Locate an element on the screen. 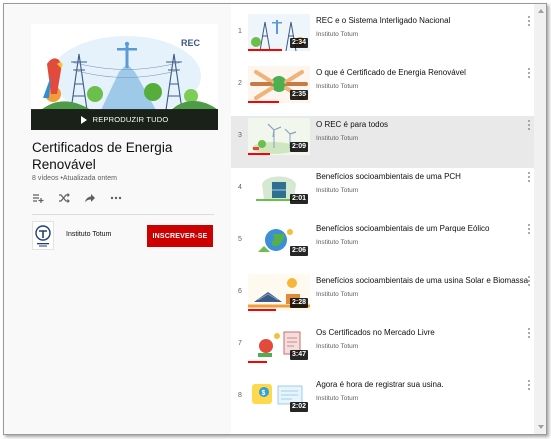 The height and width of the screenshot is (439, 551). channel-name: Instituto Totum is located at coordinates (88, 234).